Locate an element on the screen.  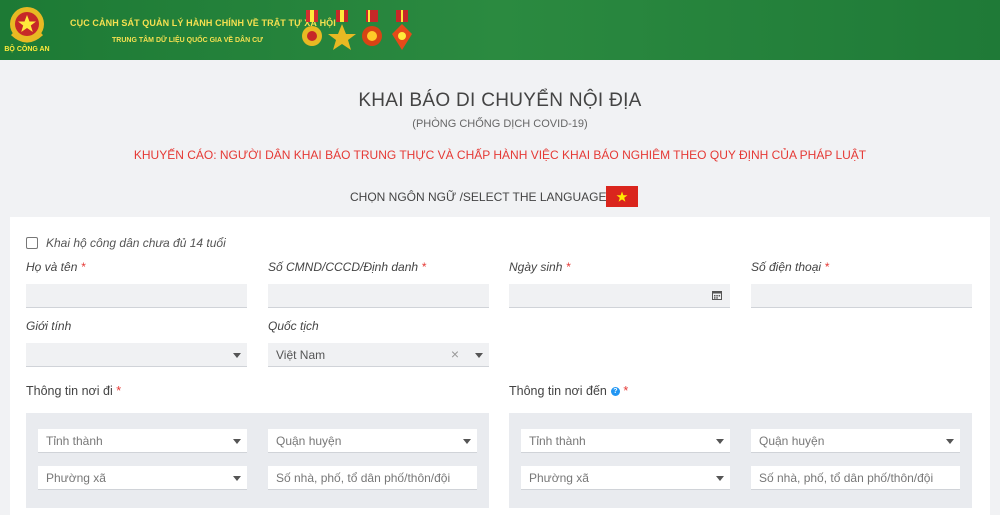
destination-address-input: Số nhà, phố, tổ dân phố/thôn/đội is located at coordinates (855, 478).